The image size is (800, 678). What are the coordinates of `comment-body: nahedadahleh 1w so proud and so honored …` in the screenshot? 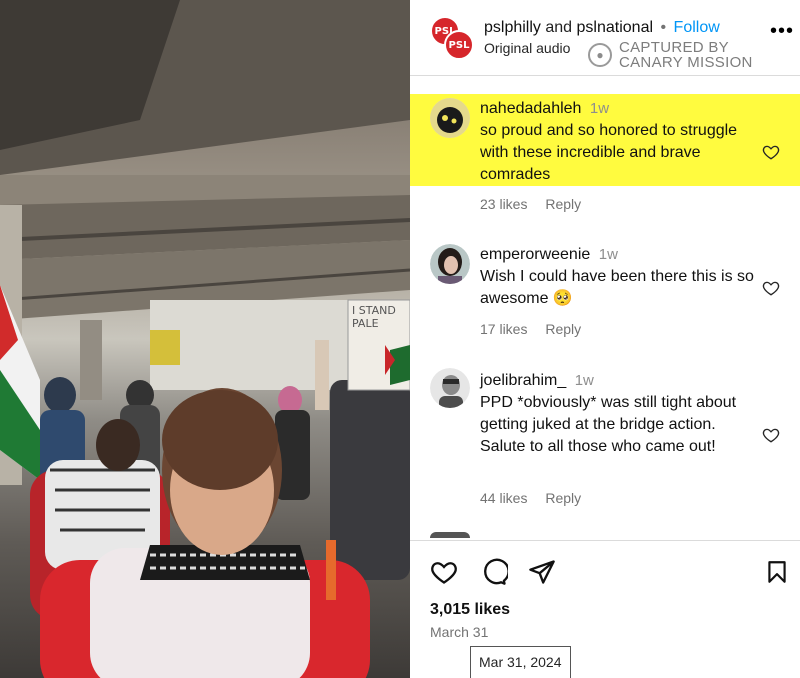 It's located at (620, 142).